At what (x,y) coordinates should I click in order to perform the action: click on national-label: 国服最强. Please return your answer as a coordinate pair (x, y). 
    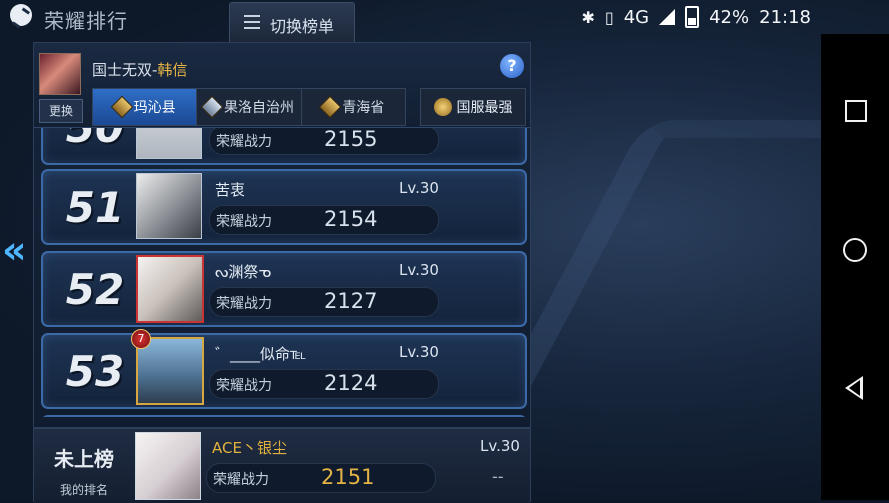
    Looking at the image, I should click on (484, 108).